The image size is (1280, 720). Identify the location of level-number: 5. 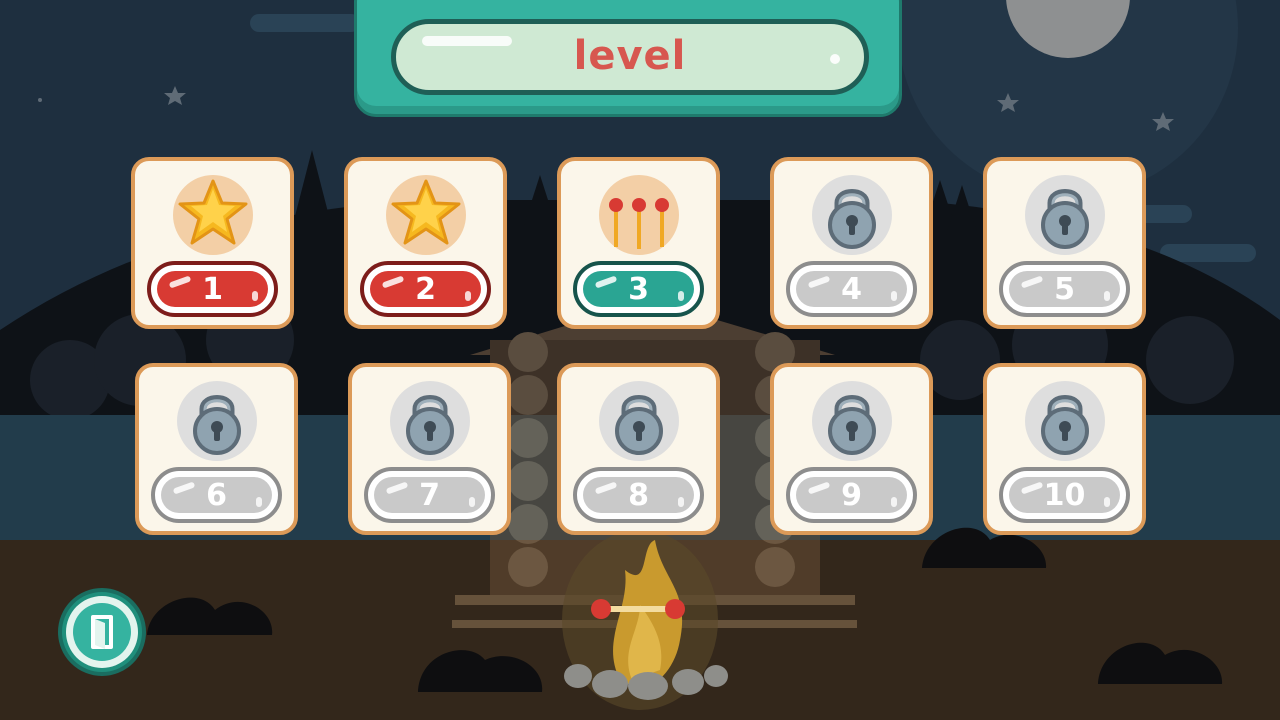
(1064, 289).